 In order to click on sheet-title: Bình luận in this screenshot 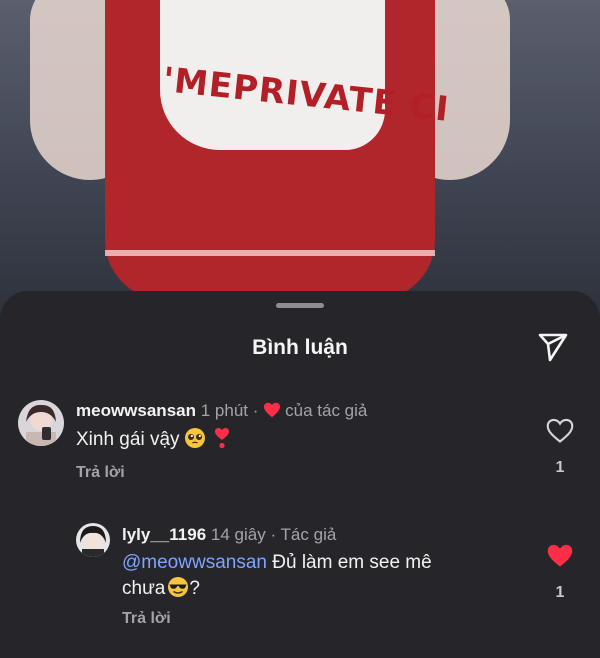, I will do `click(300, 347)`.